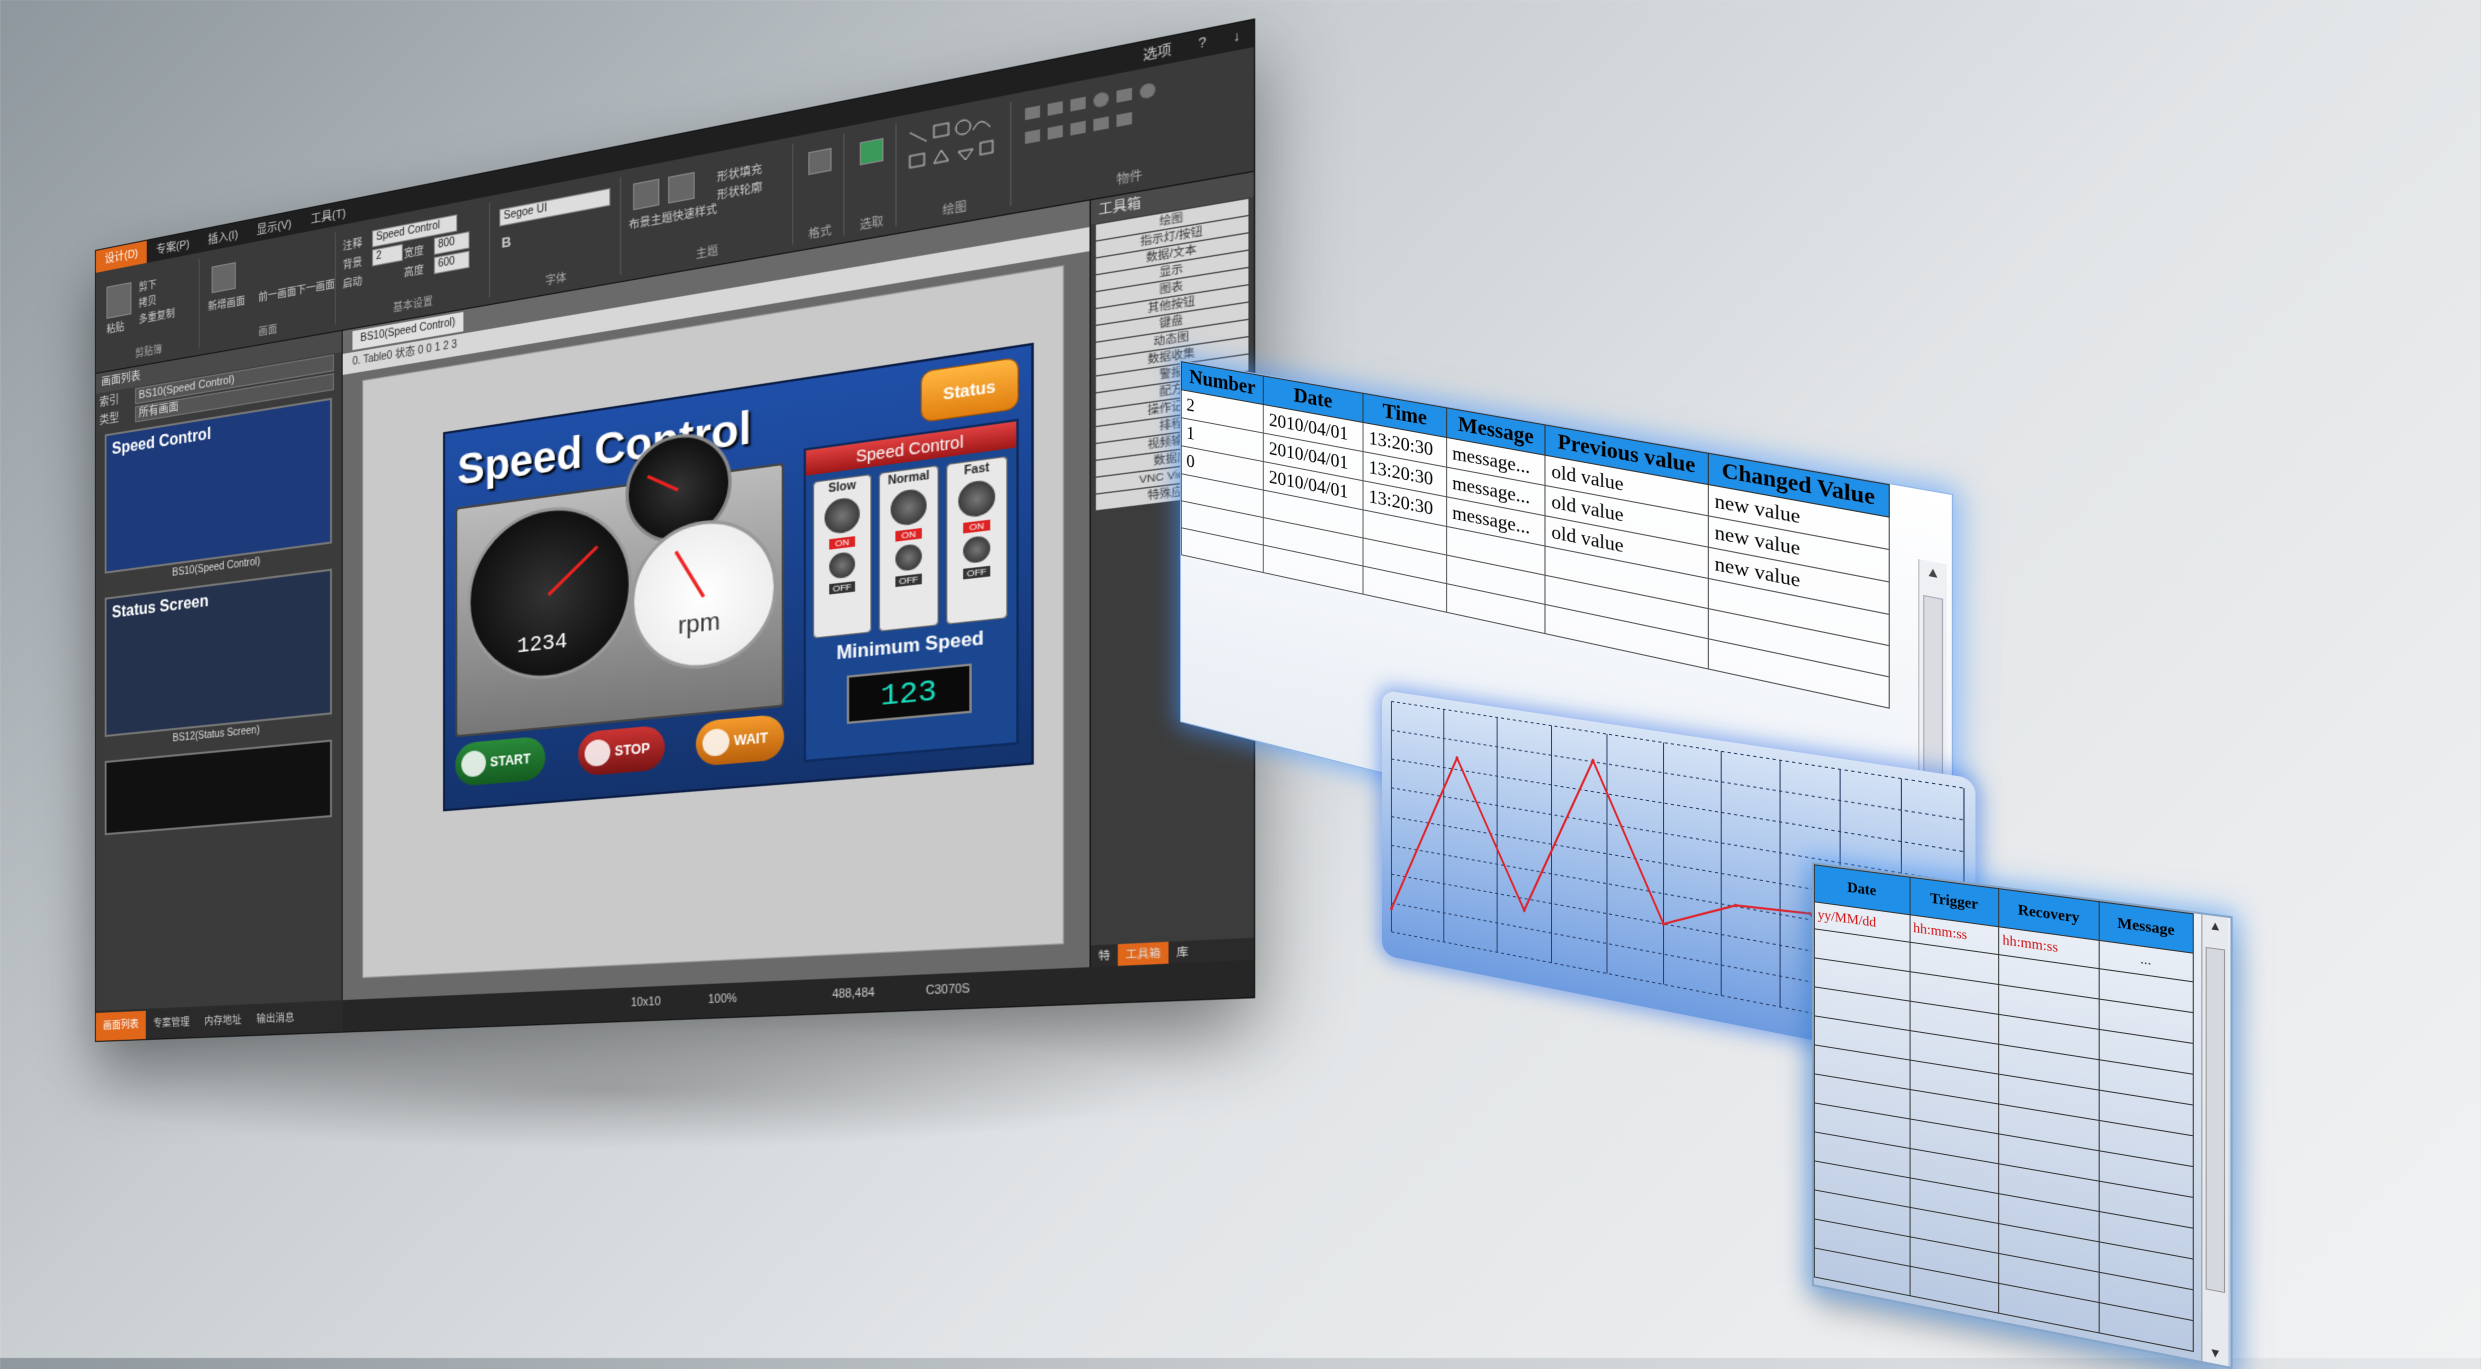 The height and width of the screenshot is (1369, 2481). I want to click on pause-icon, so click(715, 742).